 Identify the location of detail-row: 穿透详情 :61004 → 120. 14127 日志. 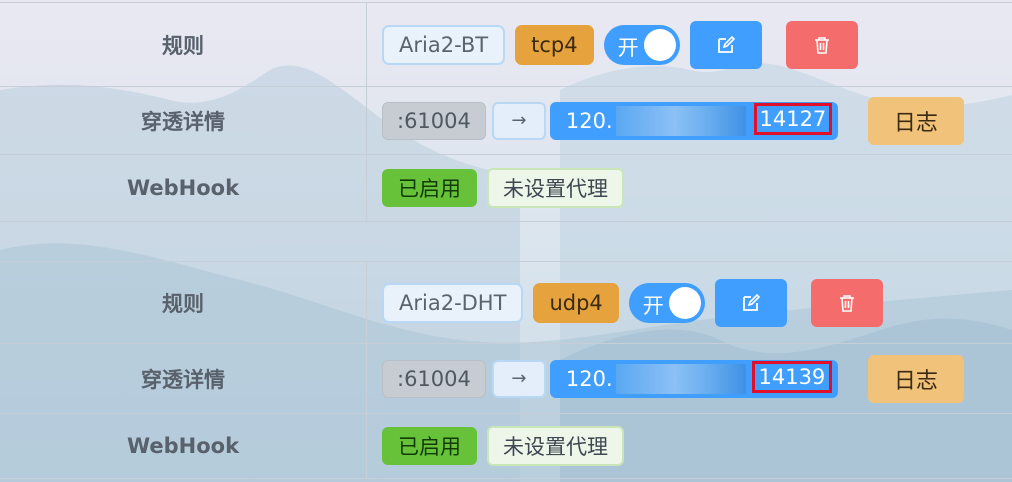
(506, 121).